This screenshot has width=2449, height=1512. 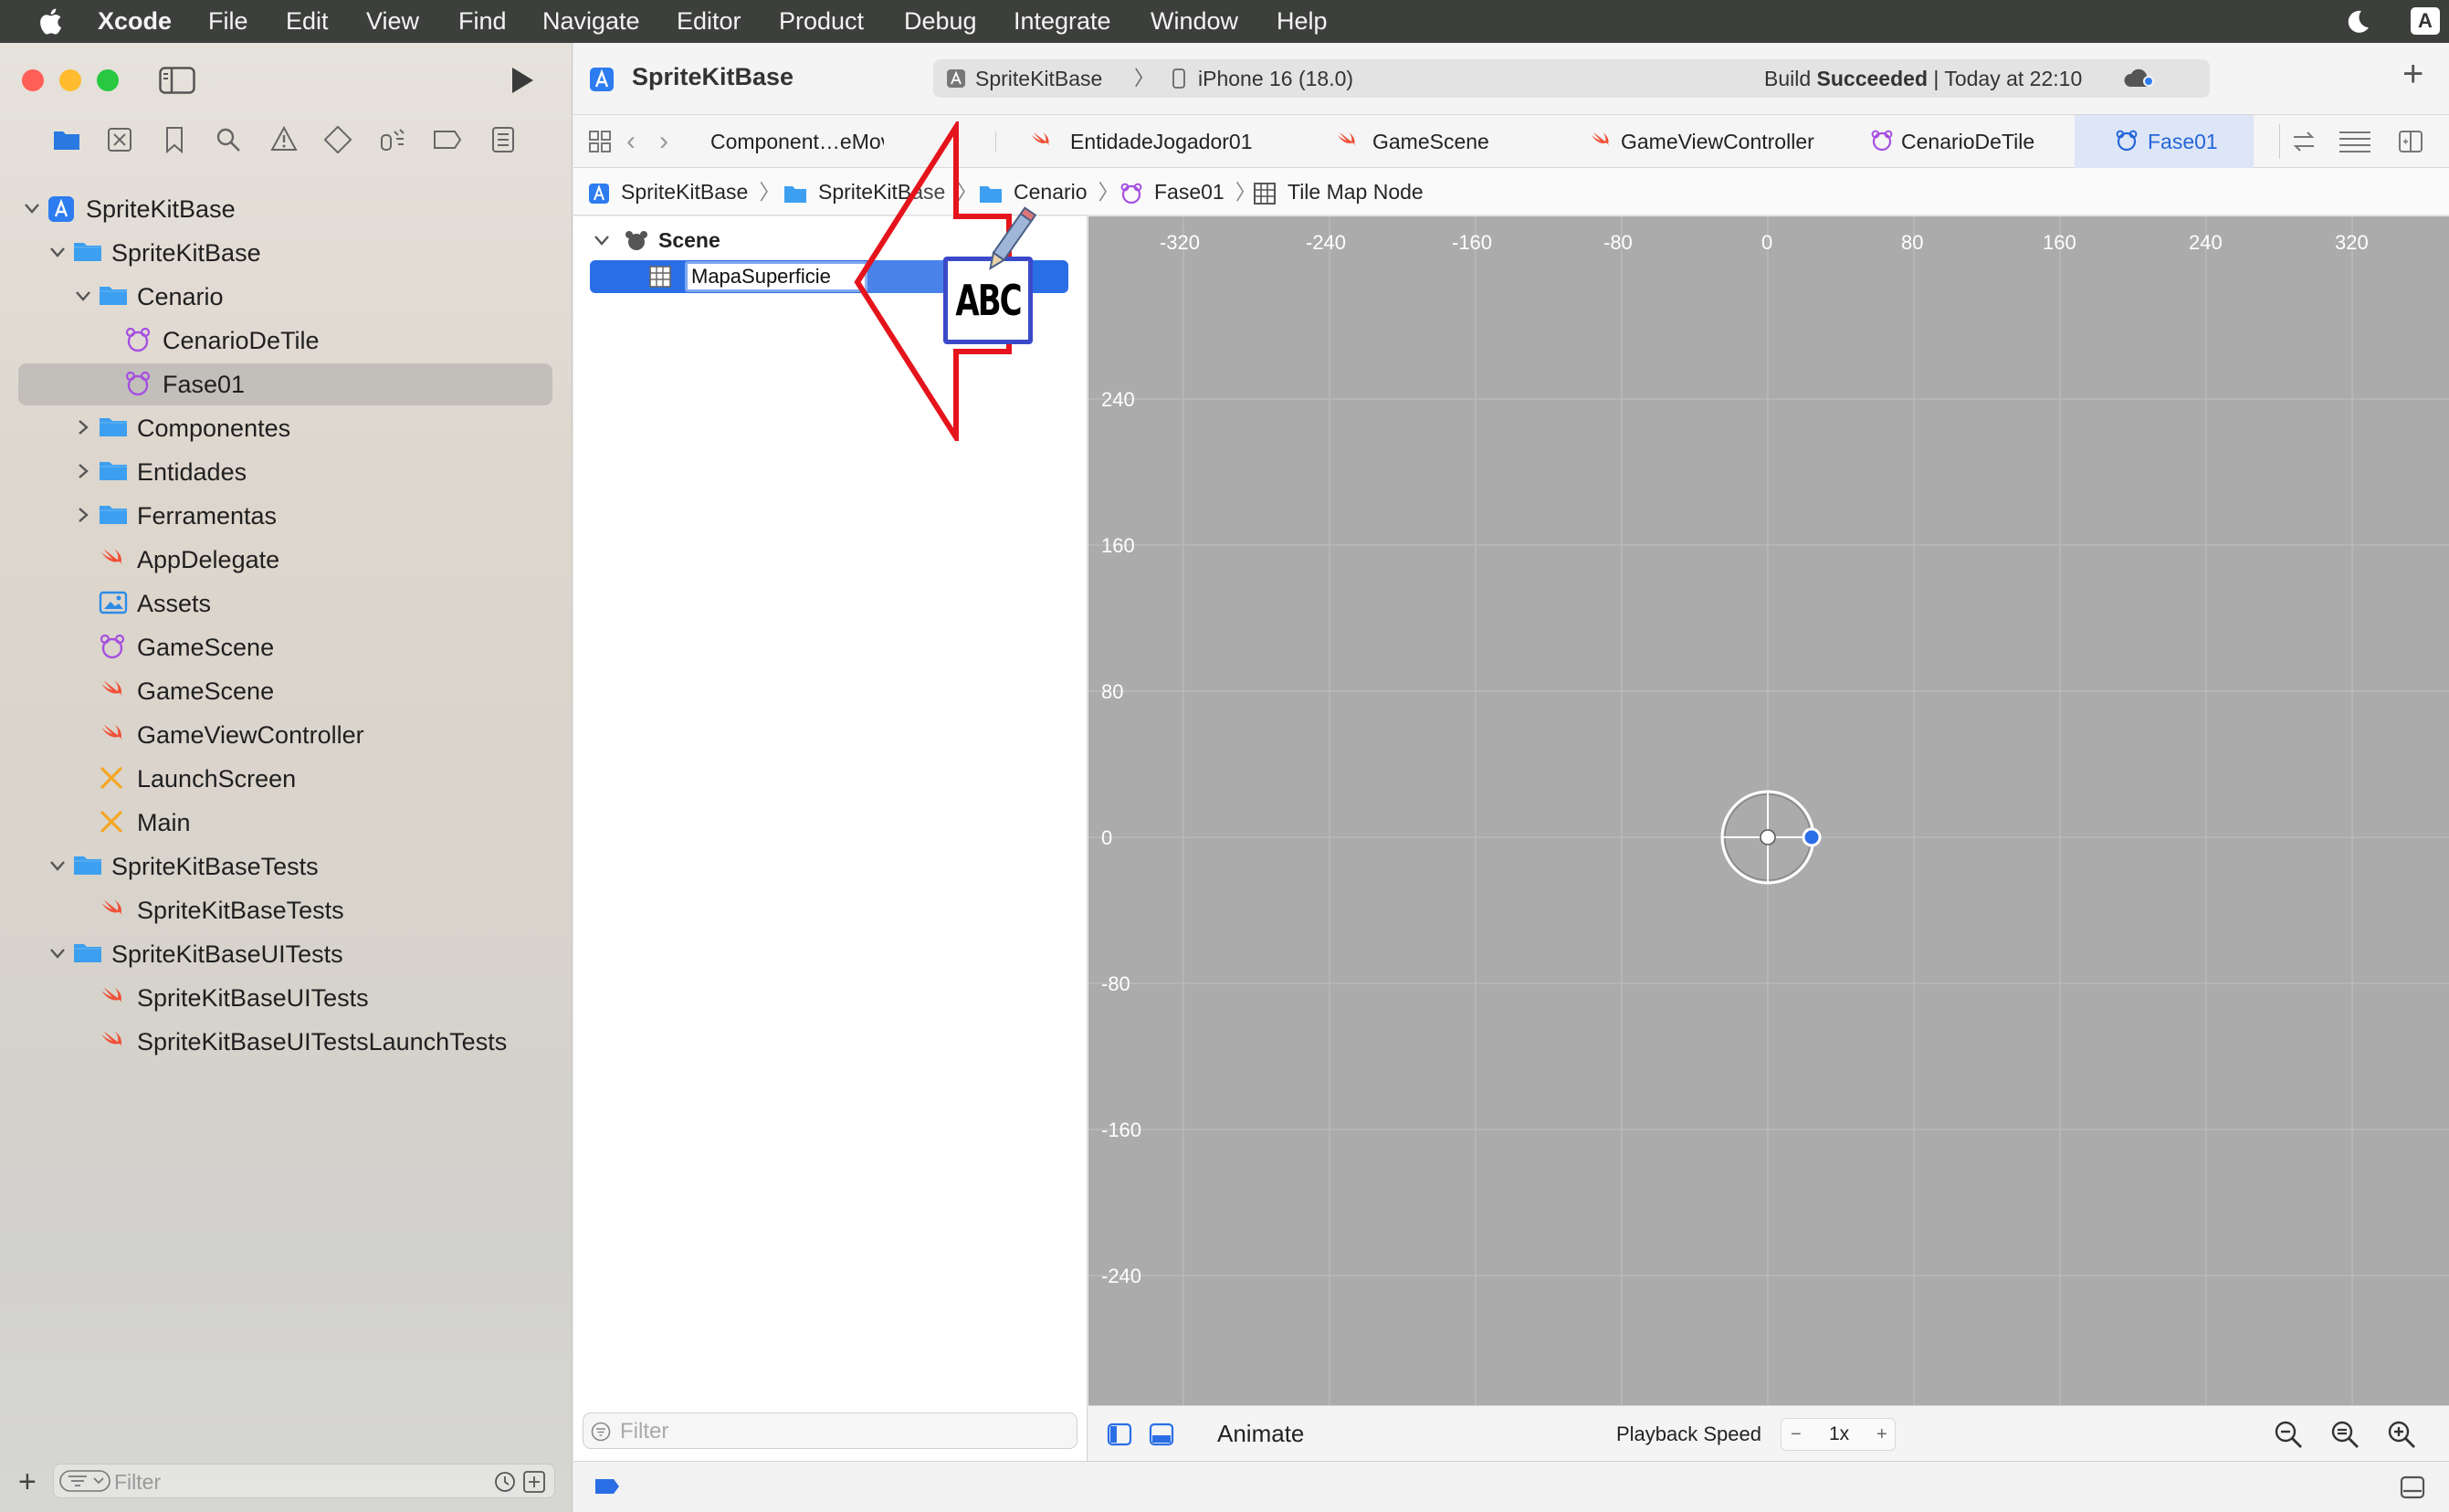 What do you see at coordinates (50, 22) in the screenshot?
I see `apple-menu-icon` at bounding box center [50, 22].